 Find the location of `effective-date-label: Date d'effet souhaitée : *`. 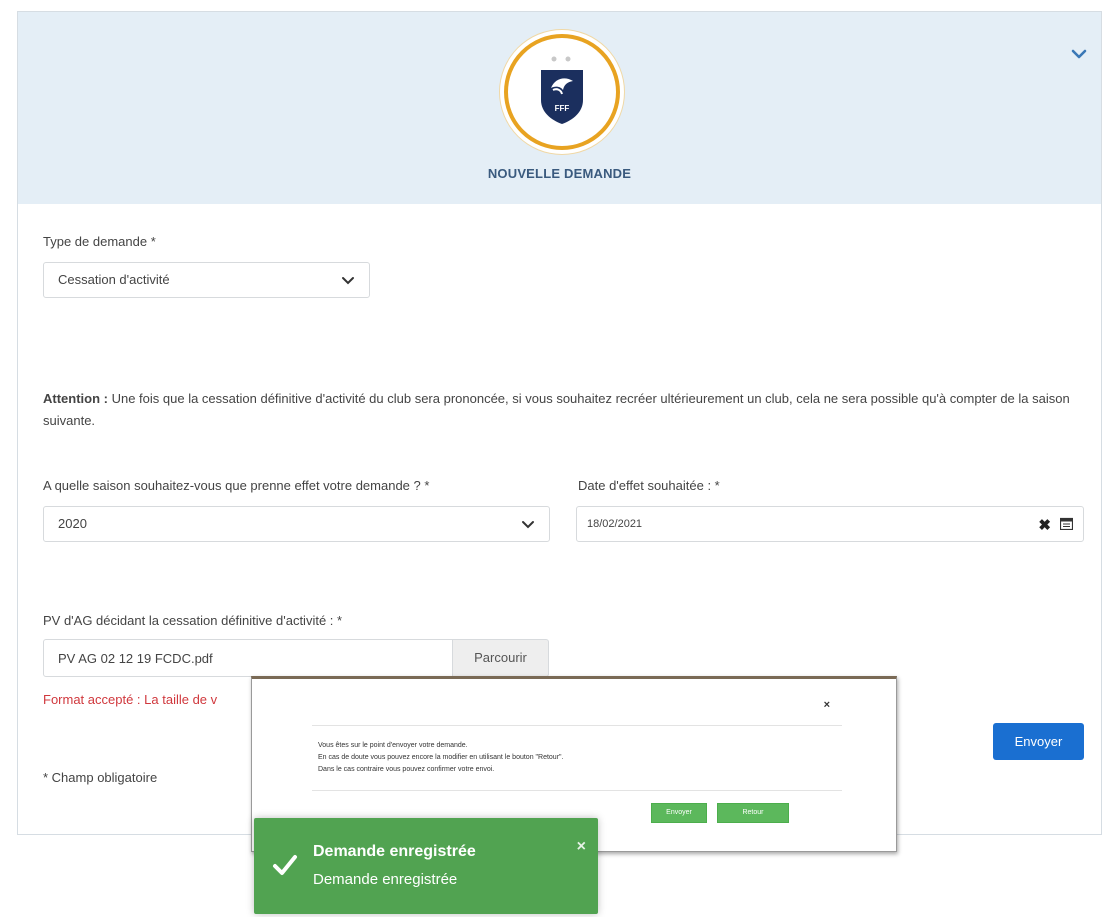

effective-date-label: Date d'effet souhaitée : * is located at coordinates (649, 485).